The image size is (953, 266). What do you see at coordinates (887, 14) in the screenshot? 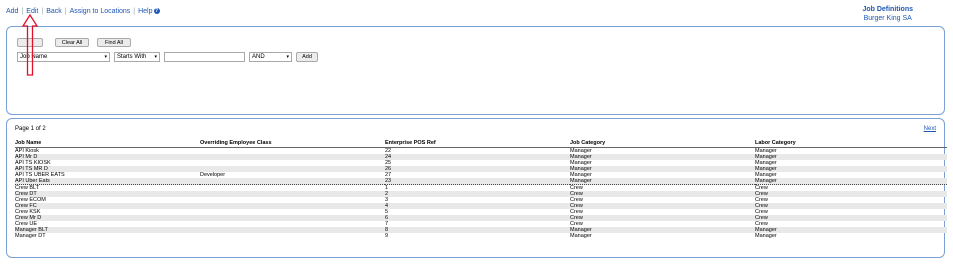
I see `page-header: Job Definitions Burger King SA` at bounding box center [887, 14].